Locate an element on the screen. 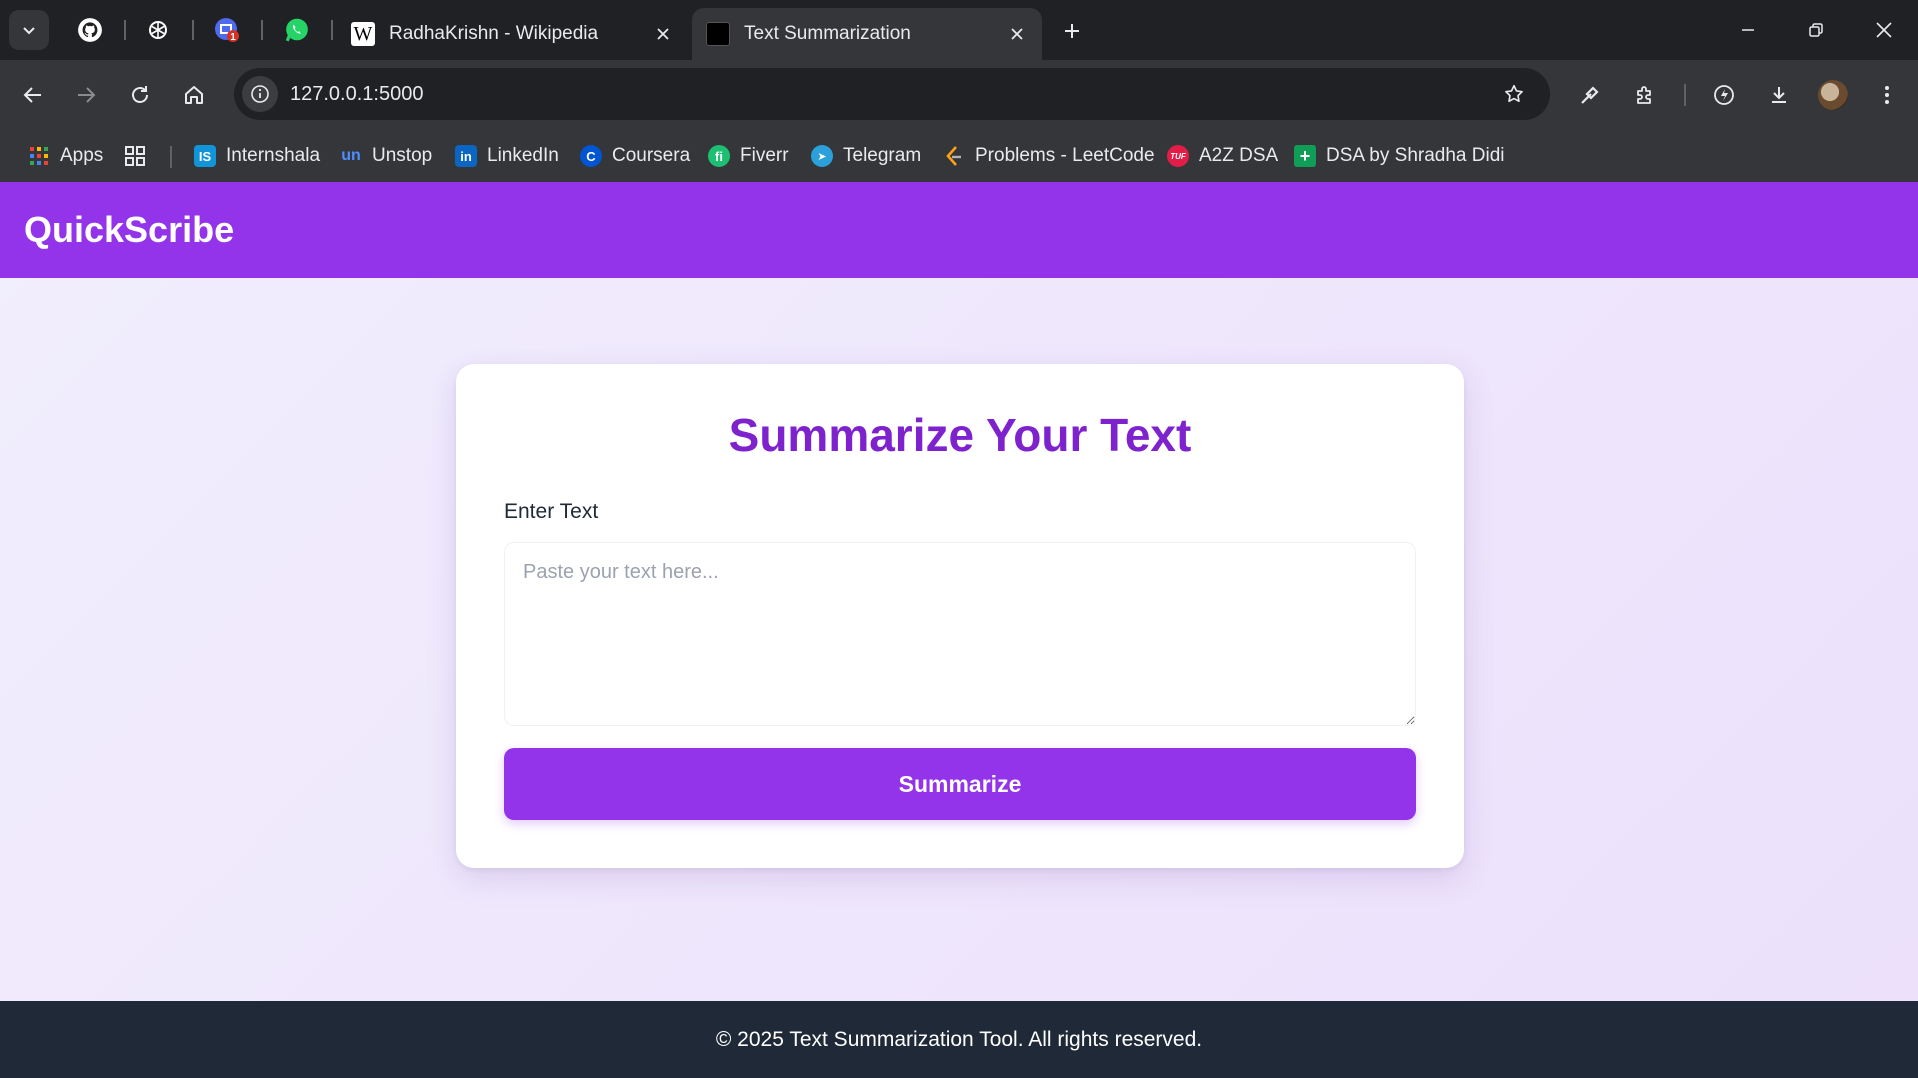  browser-menu-button is located at coordinates (1887, 95).